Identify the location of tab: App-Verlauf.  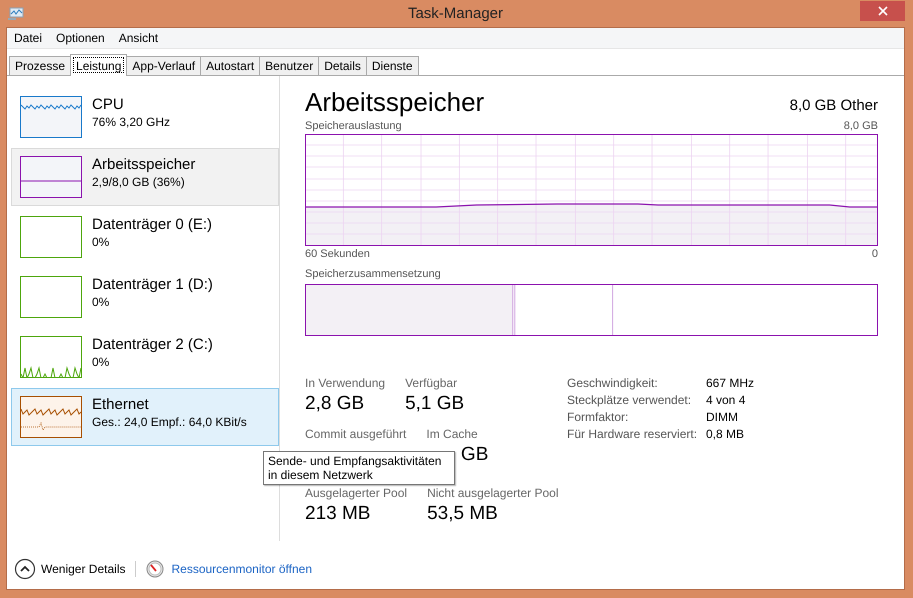
(164, 65).